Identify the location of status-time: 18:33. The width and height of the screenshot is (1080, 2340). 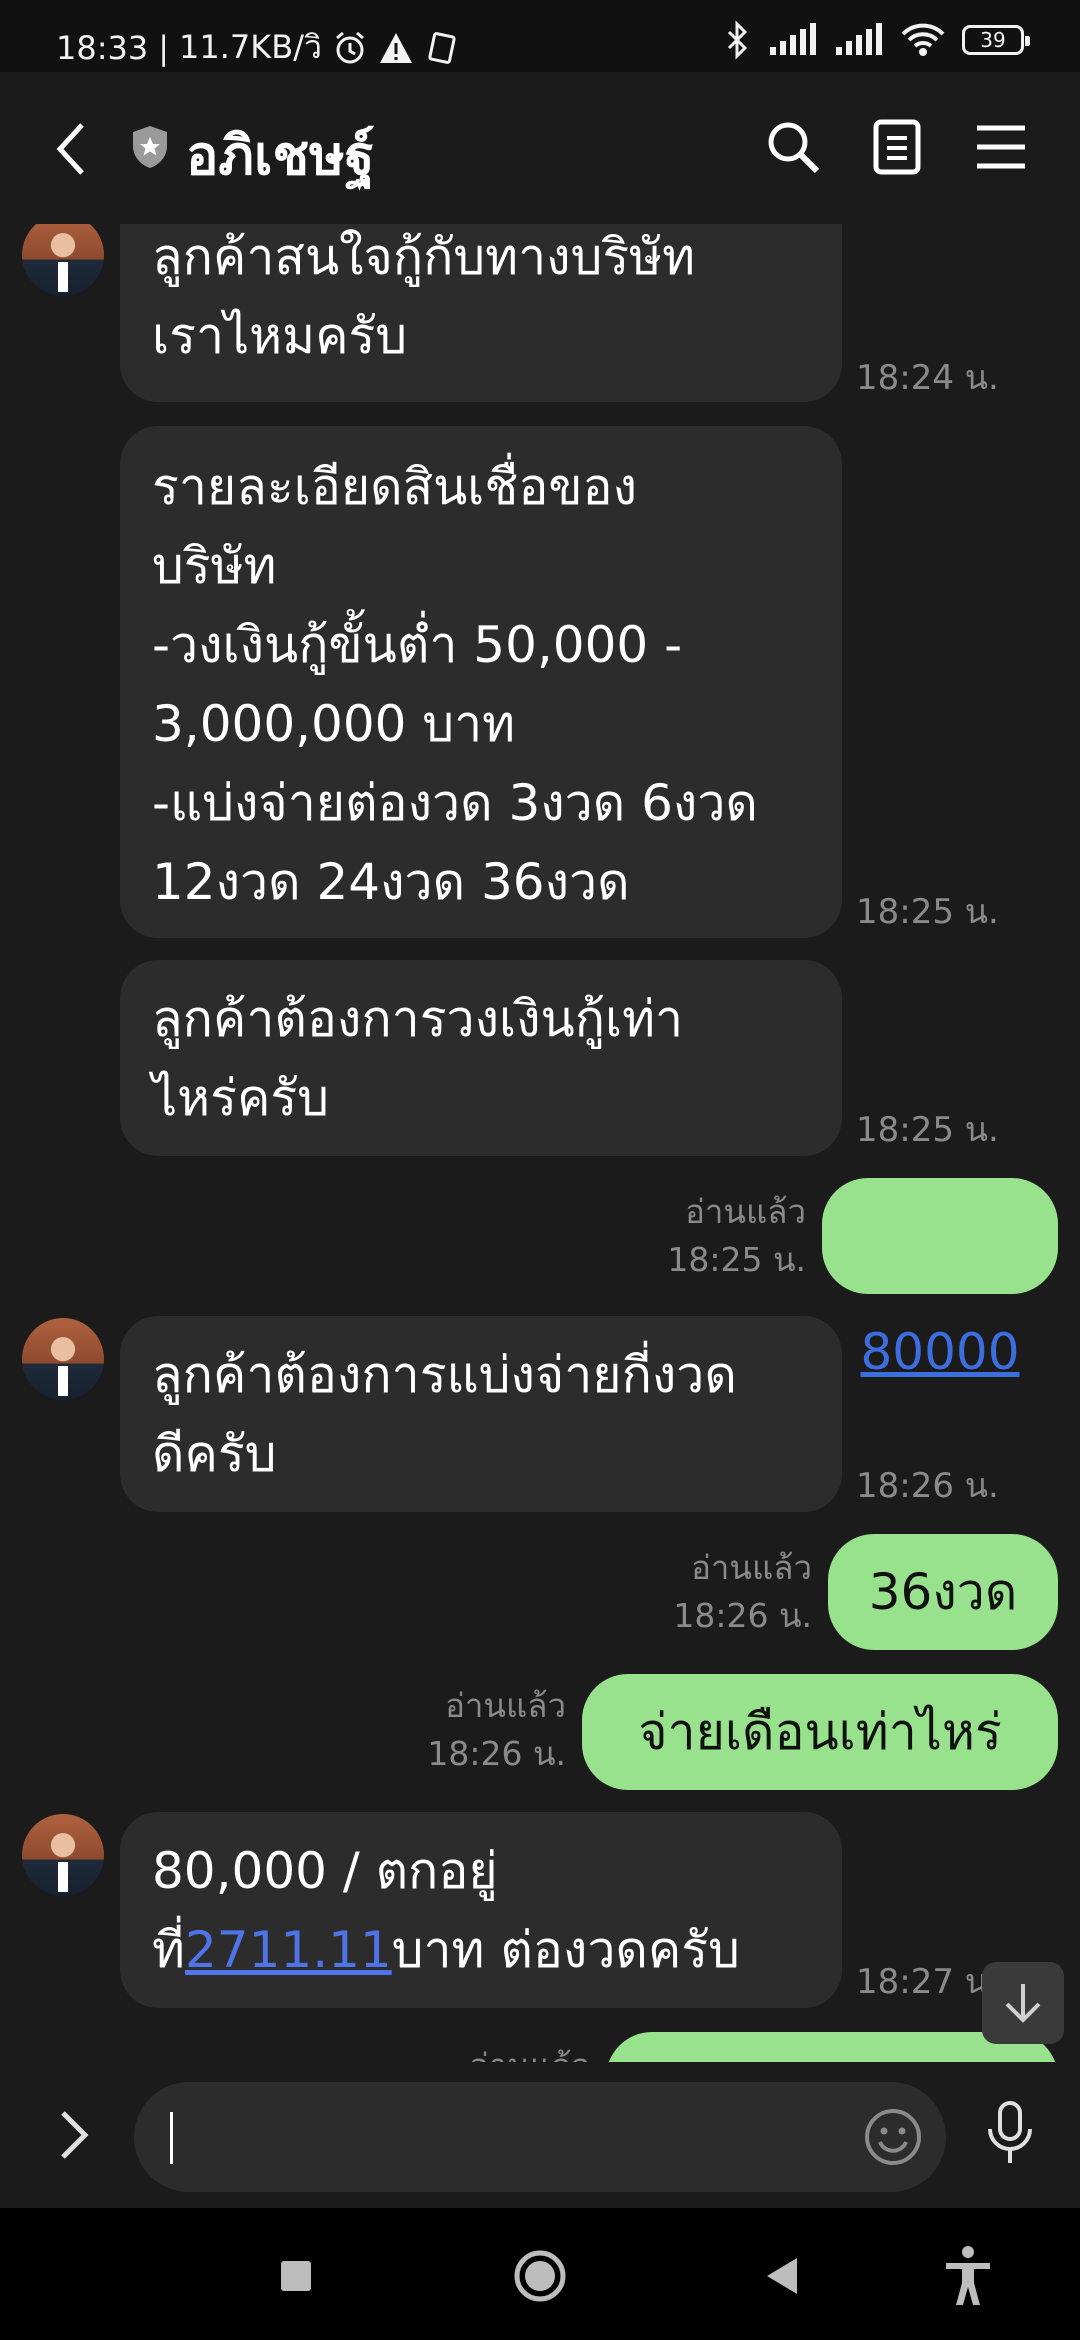
(102, 47).